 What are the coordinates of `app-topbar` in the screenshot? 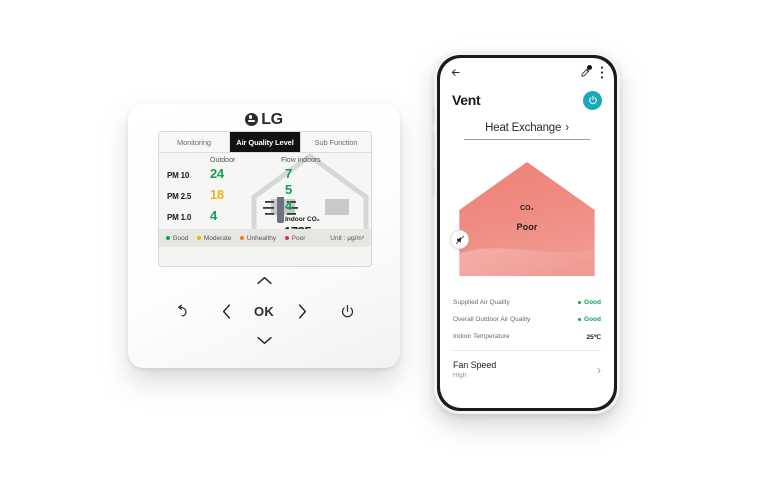 It's located at (527, 70).